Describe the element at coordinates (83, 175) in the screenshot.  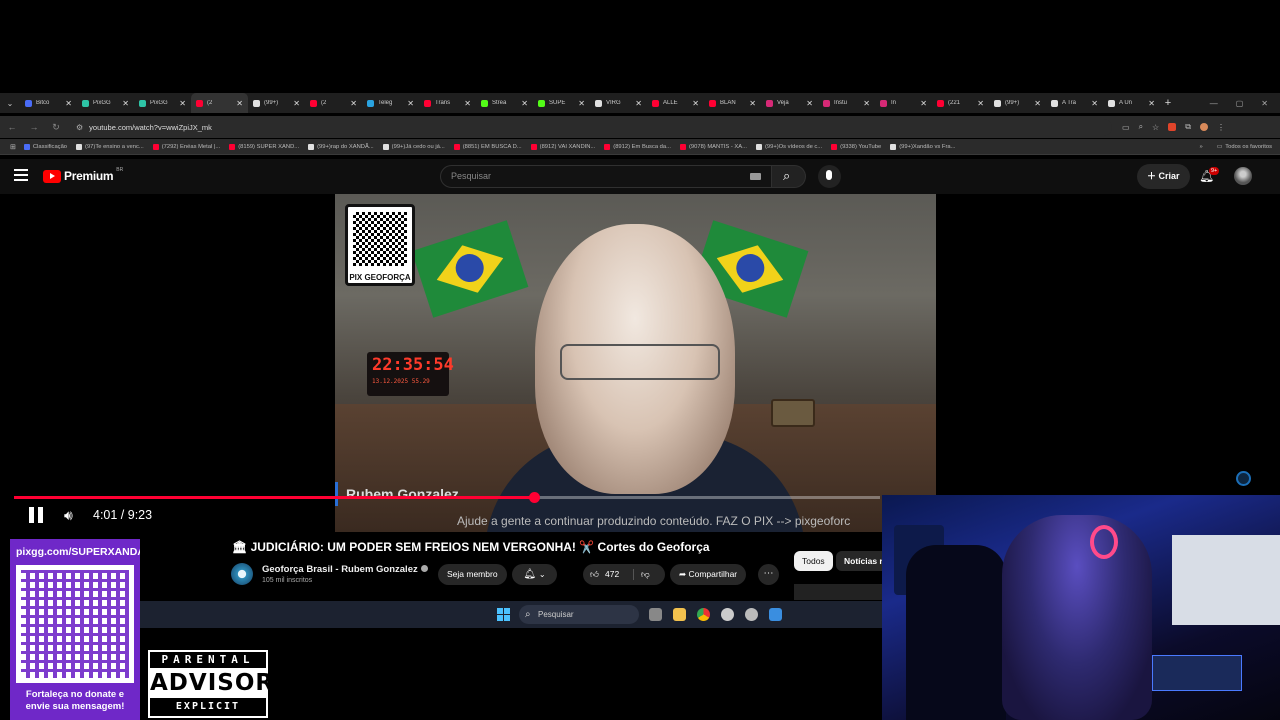
I see `youtube-premium-logo: Premium BR` at that location.